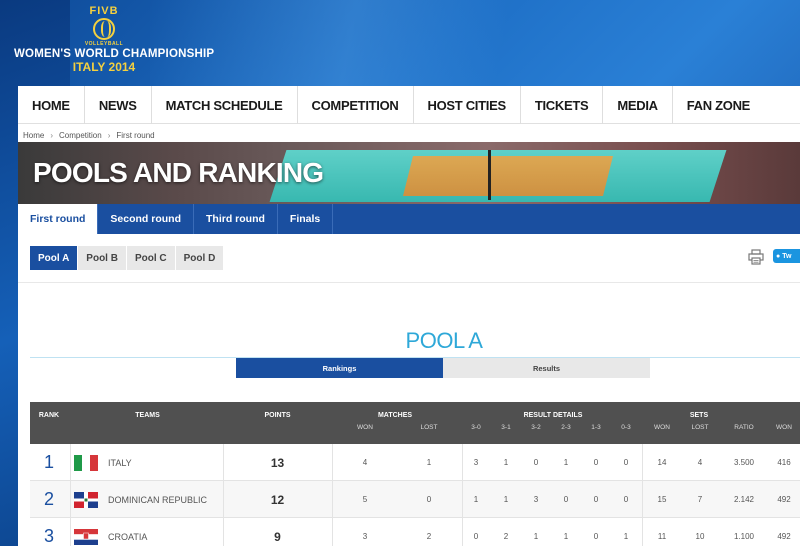 The width and height of the screenshot is (800, 546). I want to click on won-cell: 3, so click(365, 536).